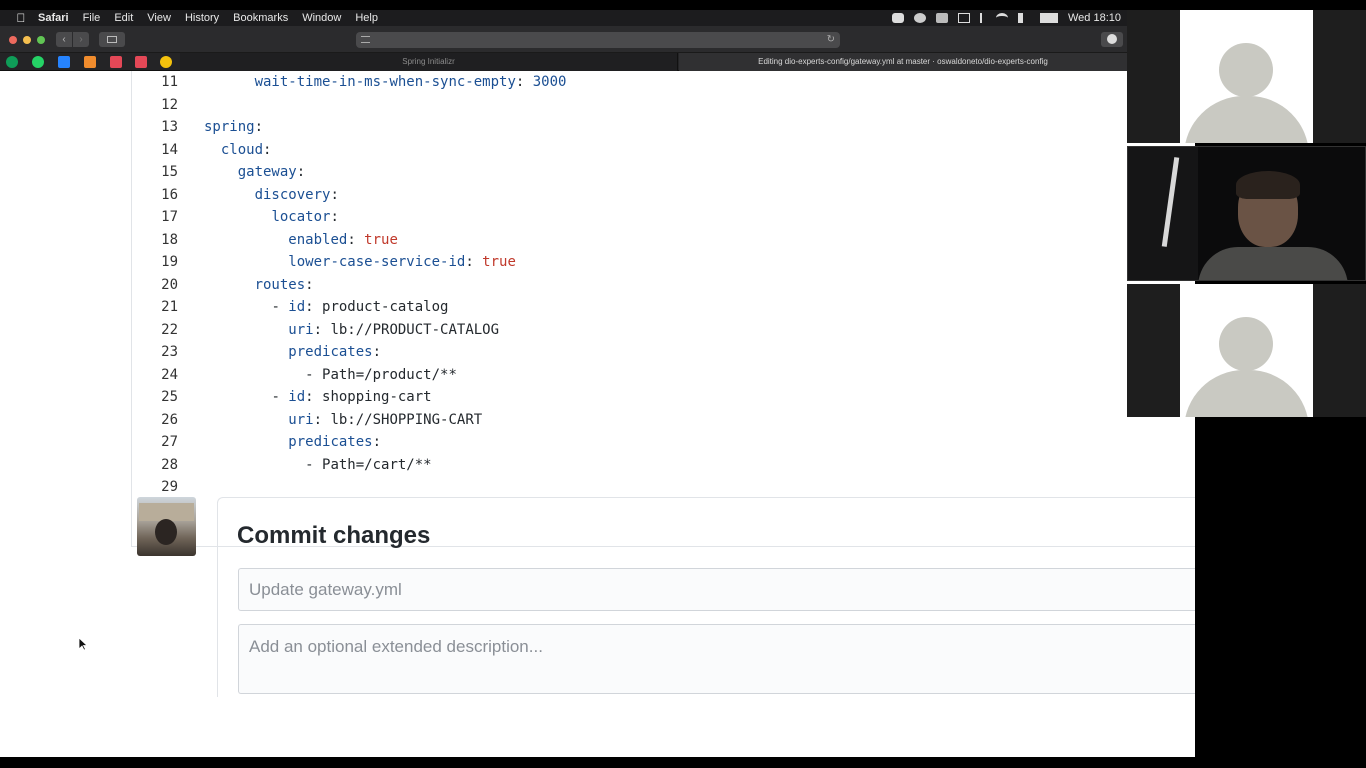 The width and height of the screenshot is (1366, 768). What do you see at coordinates (663, 240) in the screenshot?
I see `code-line: 18 enabled: true` at bounding box center [663, 240].